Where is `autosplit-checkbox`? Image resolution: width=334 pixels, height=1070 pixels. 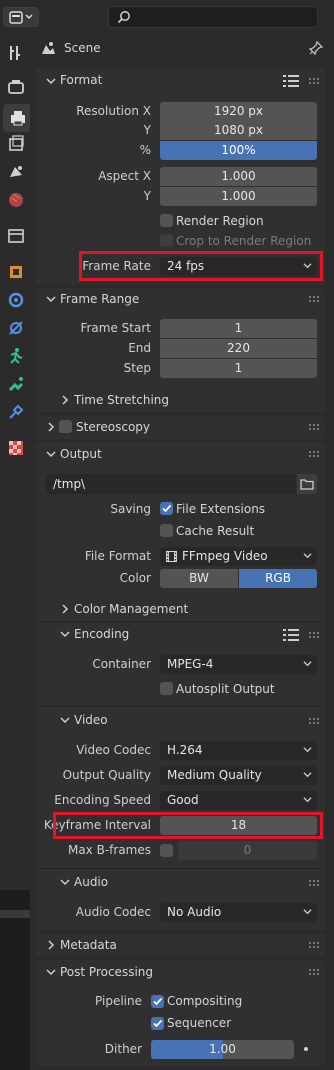
autosplit-checkbox is located at coordinates (166, 688).